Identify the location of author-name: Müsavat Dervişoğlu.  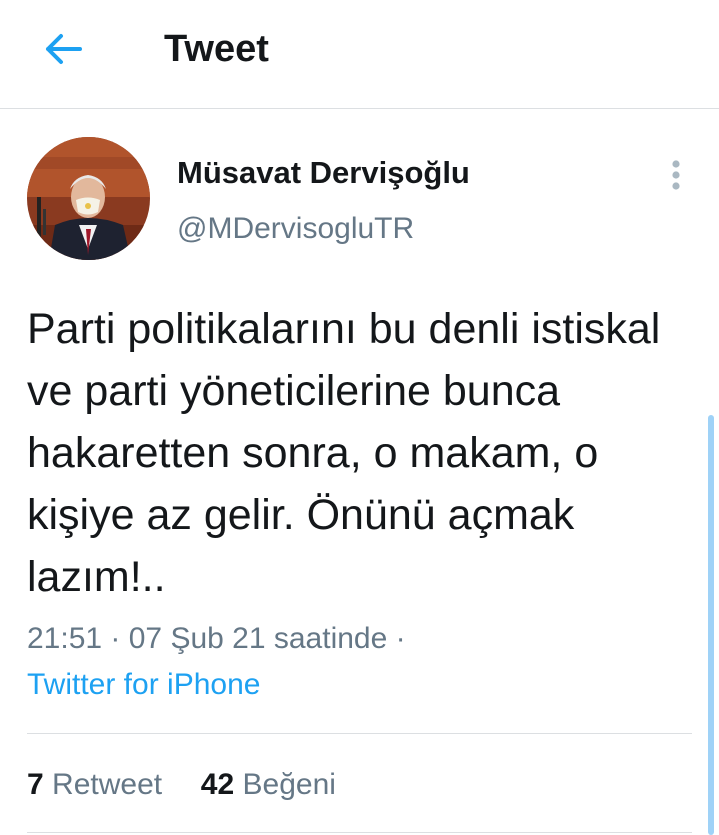
(323, 173).